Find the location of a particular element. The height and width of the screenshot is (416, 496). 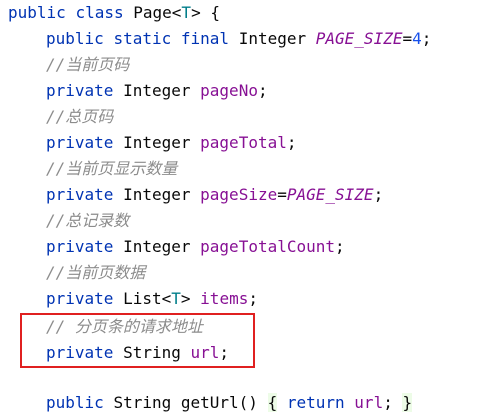

red-highlight-box is located at coordinates (137, 340).